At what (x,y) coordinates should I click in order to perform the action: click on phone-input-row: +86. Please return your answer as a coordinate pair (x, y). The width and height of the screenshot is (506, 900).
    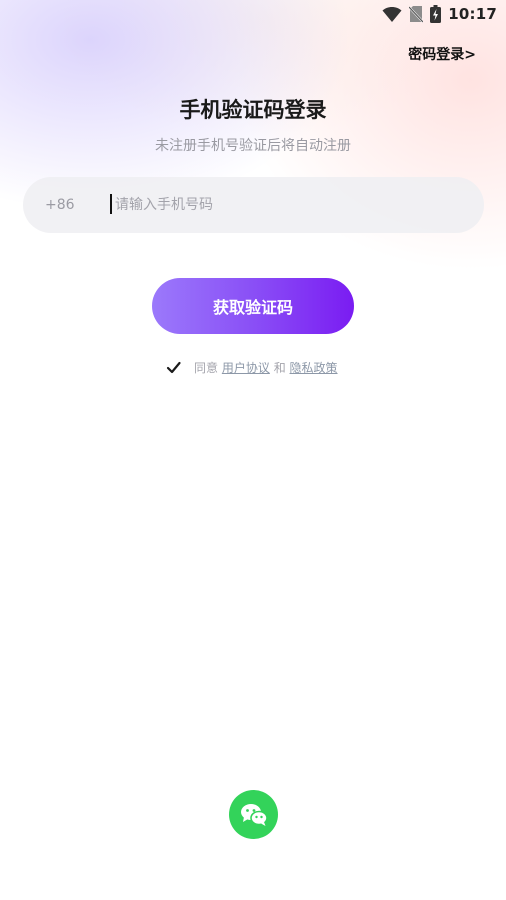
    Looking at the image, I should click on (253, 205).